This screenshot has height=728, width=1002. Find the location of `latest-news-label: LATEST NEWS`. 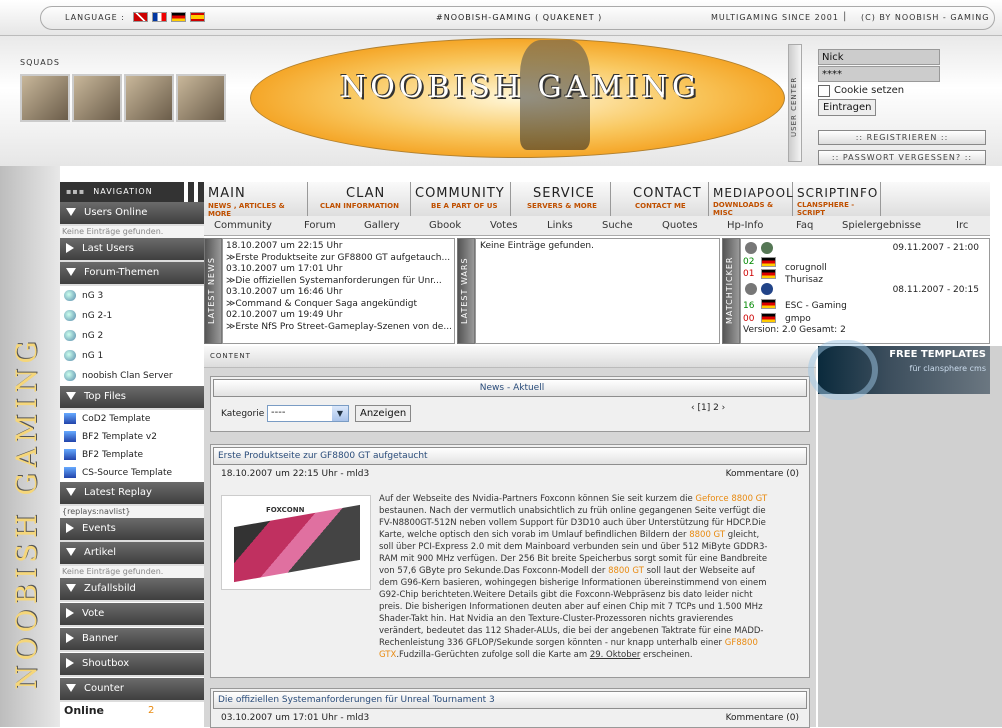

latest-news-label: LATEST NEWS is located at coordinates (211, 290).